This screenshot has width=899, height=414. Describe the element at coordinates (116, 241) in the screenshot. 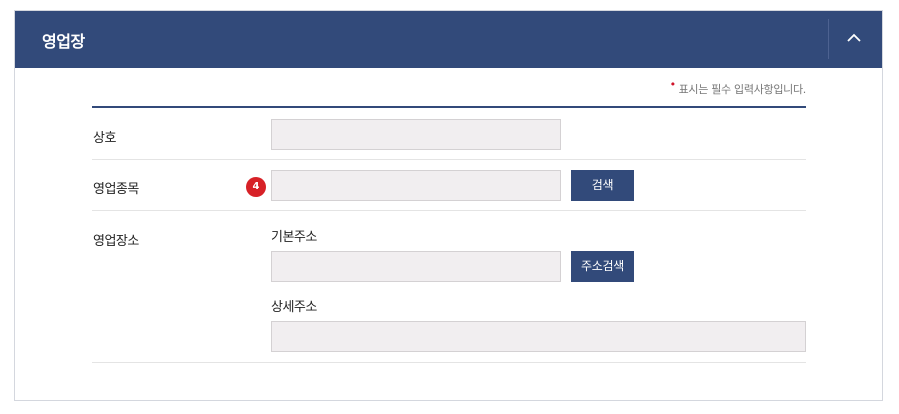

I see `business-location-label: 영업장소` at that location.